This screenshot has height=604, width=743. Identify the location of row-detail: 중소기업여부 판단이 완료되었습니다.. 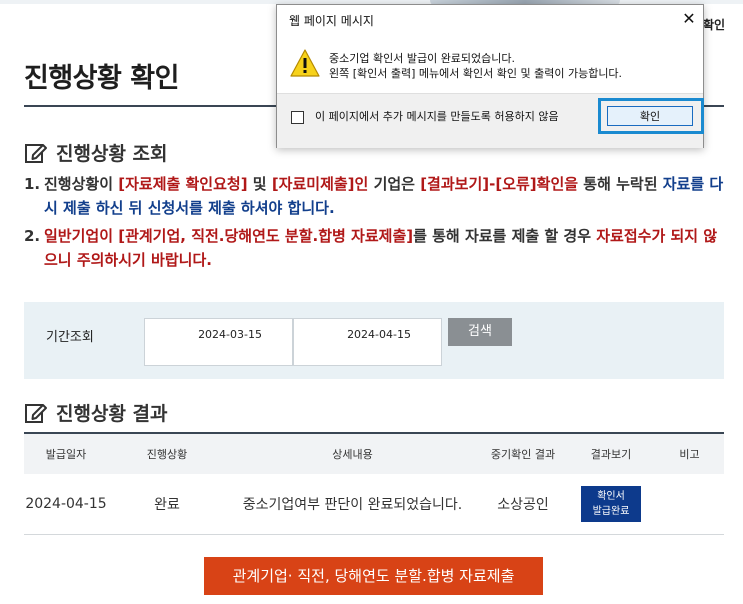
(352, 504).